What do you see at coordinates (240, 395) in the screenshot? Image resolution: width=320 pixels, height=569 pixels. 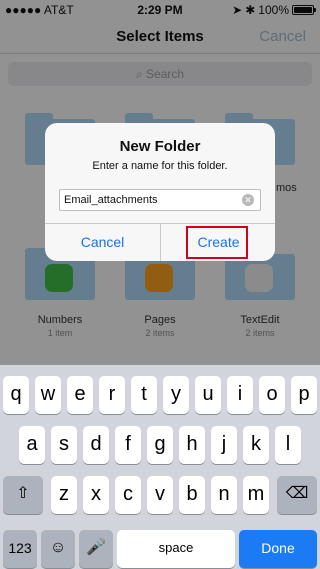 I see `key-i: i` at bounding box center [240, 395].